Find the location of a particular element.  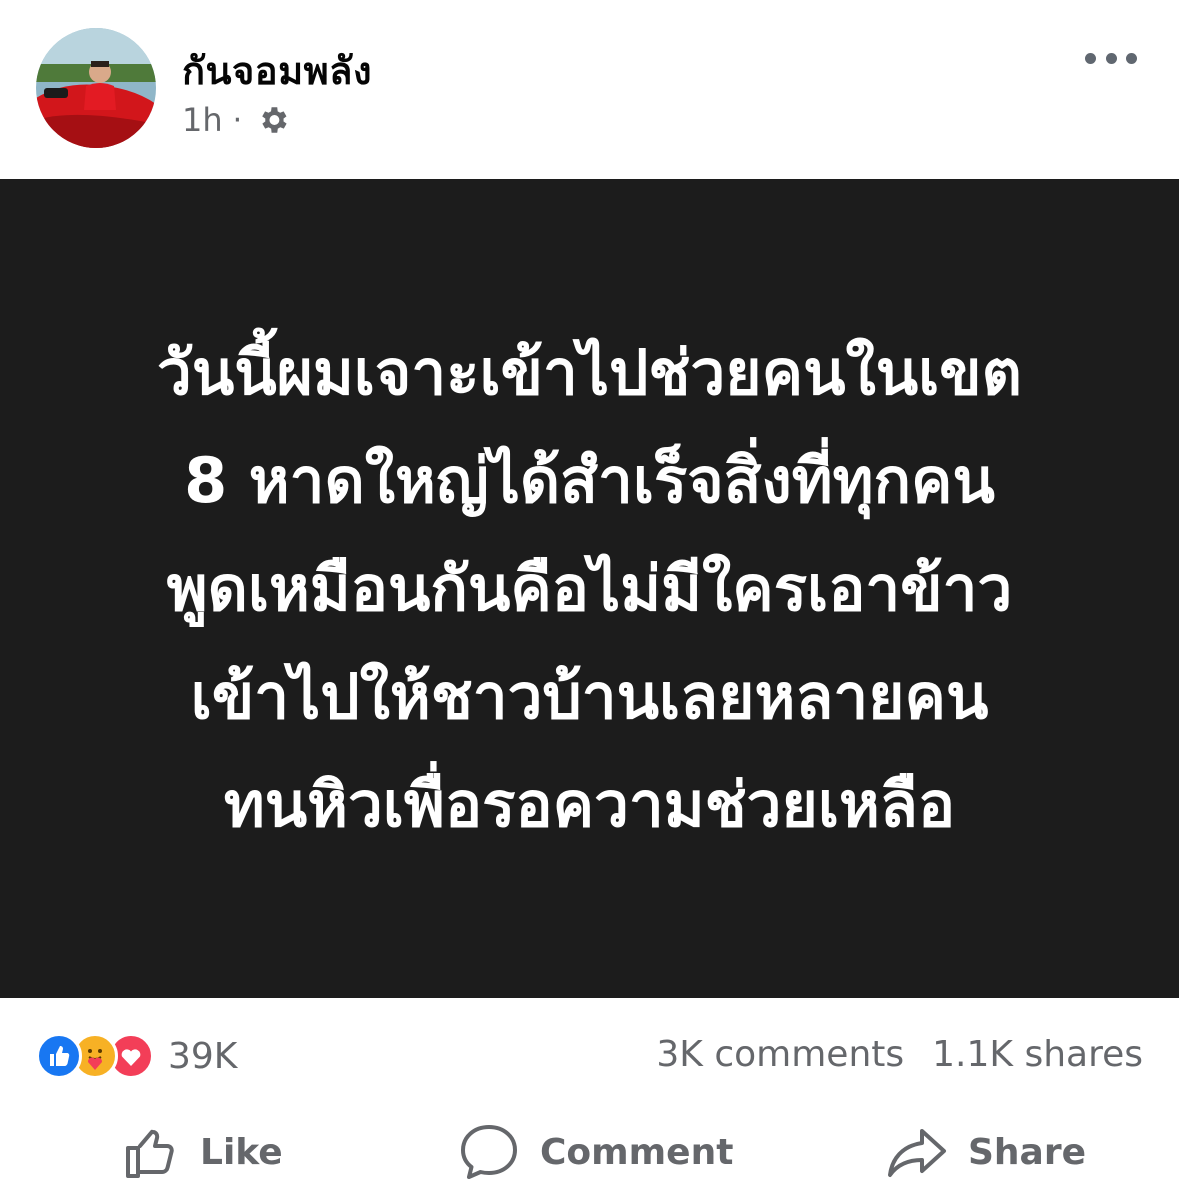

thumbs-up-icon is located at coordinates (150, 1153).